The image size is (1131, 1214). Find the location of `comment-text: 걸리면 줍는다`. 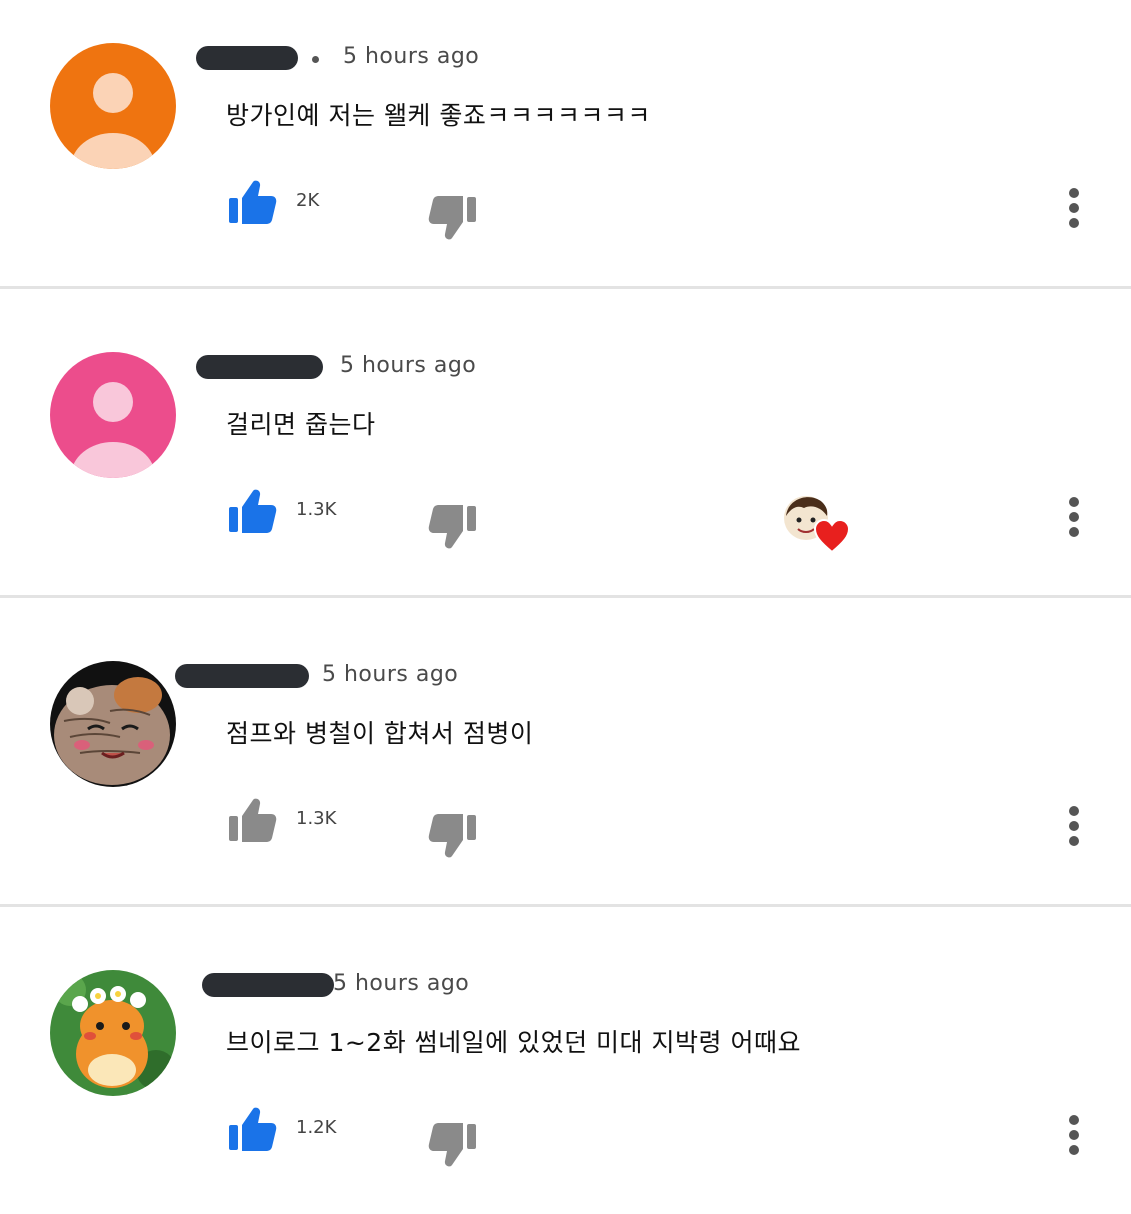

comment-text: 걸리면 줍는다 is located at coordinates (301, 424).